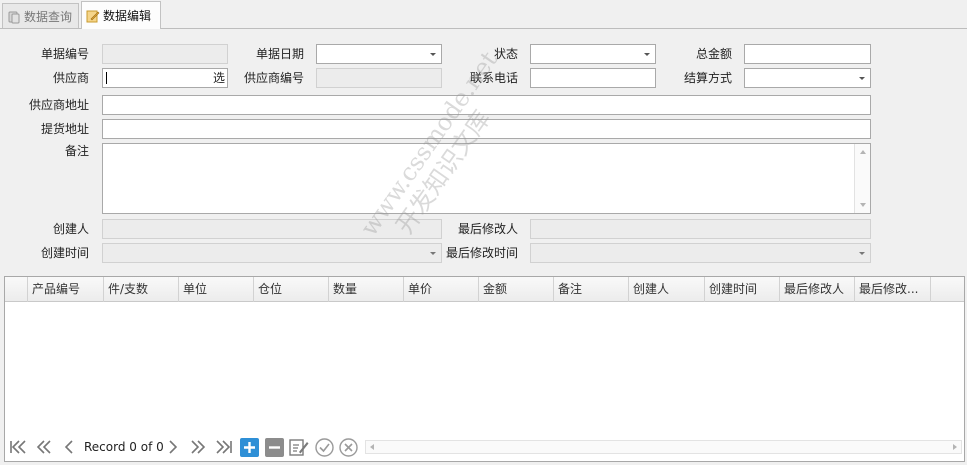  I want to click on grid-column-header: 创建时间, so click(742, 289).